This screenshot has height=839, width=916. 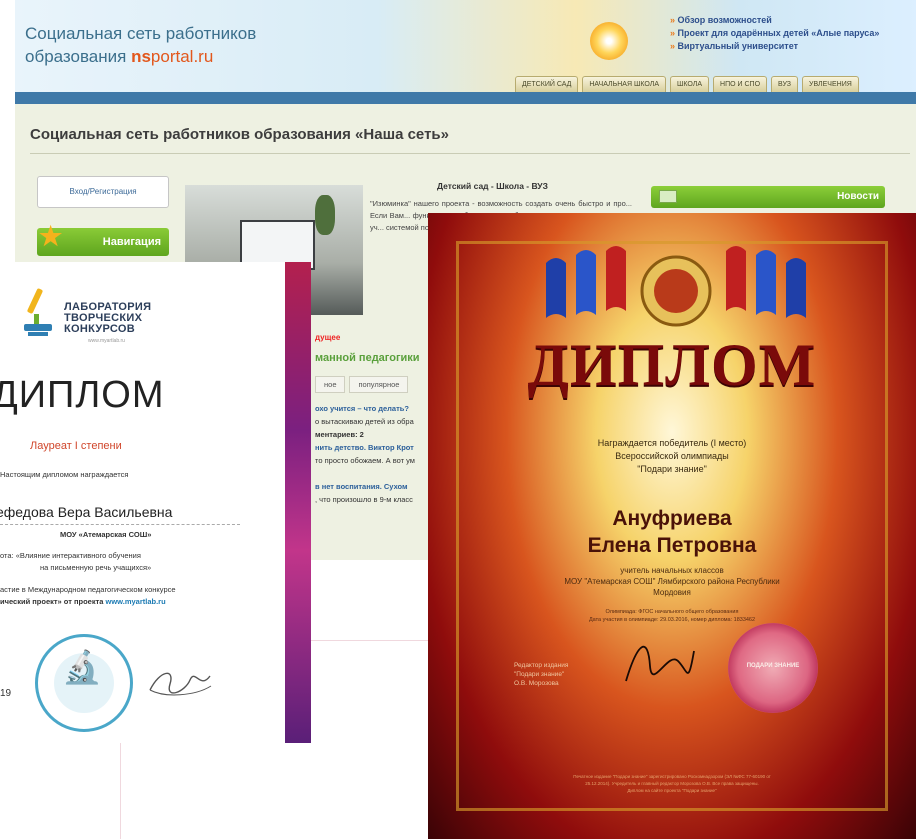 What do you see at coordinates (858, 196) in the screenshot?
I see `news-label: Новости` at bounding box center [858, 196].